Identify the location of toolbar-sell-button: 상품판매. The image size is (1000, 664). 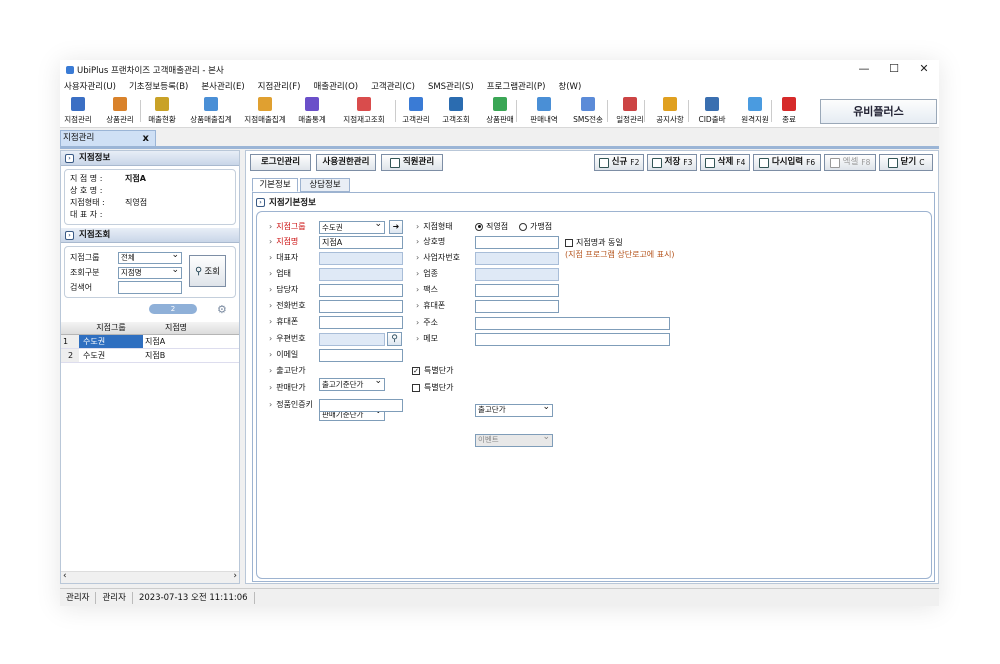
(500, 111).